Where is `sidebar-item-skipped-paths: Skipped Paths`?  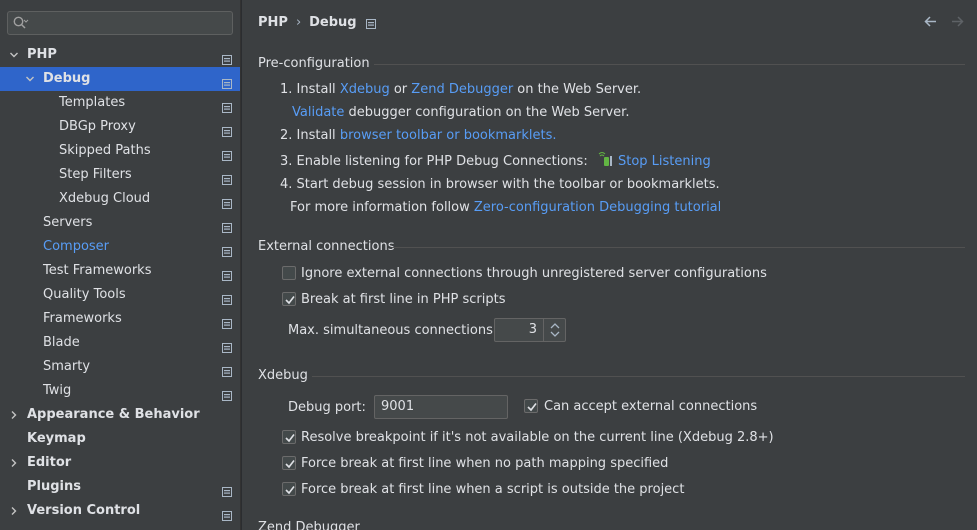
sidebar-item-skipped-paths: Skipped Paths is located at coordinates (120, 151).